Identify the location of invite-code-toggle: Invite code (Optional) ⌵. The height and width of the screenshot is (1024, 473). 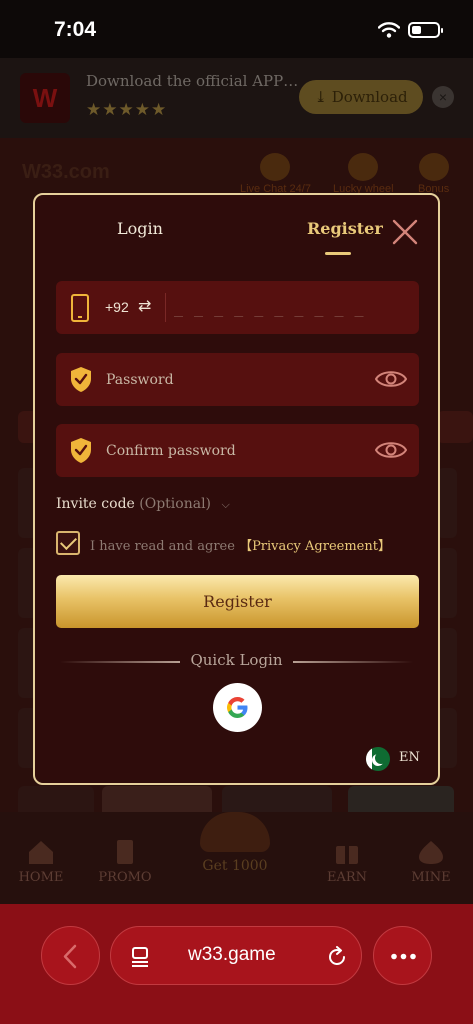
(143, 504).